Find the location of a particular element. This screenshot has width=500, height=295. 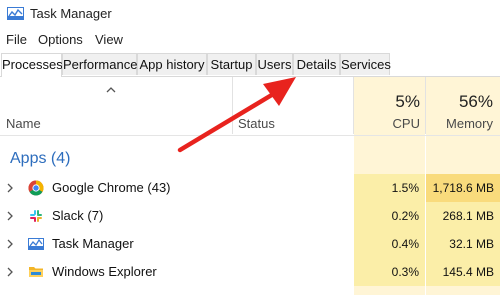

cpu-cell: 0.3% is located at coordinates (389, 272).